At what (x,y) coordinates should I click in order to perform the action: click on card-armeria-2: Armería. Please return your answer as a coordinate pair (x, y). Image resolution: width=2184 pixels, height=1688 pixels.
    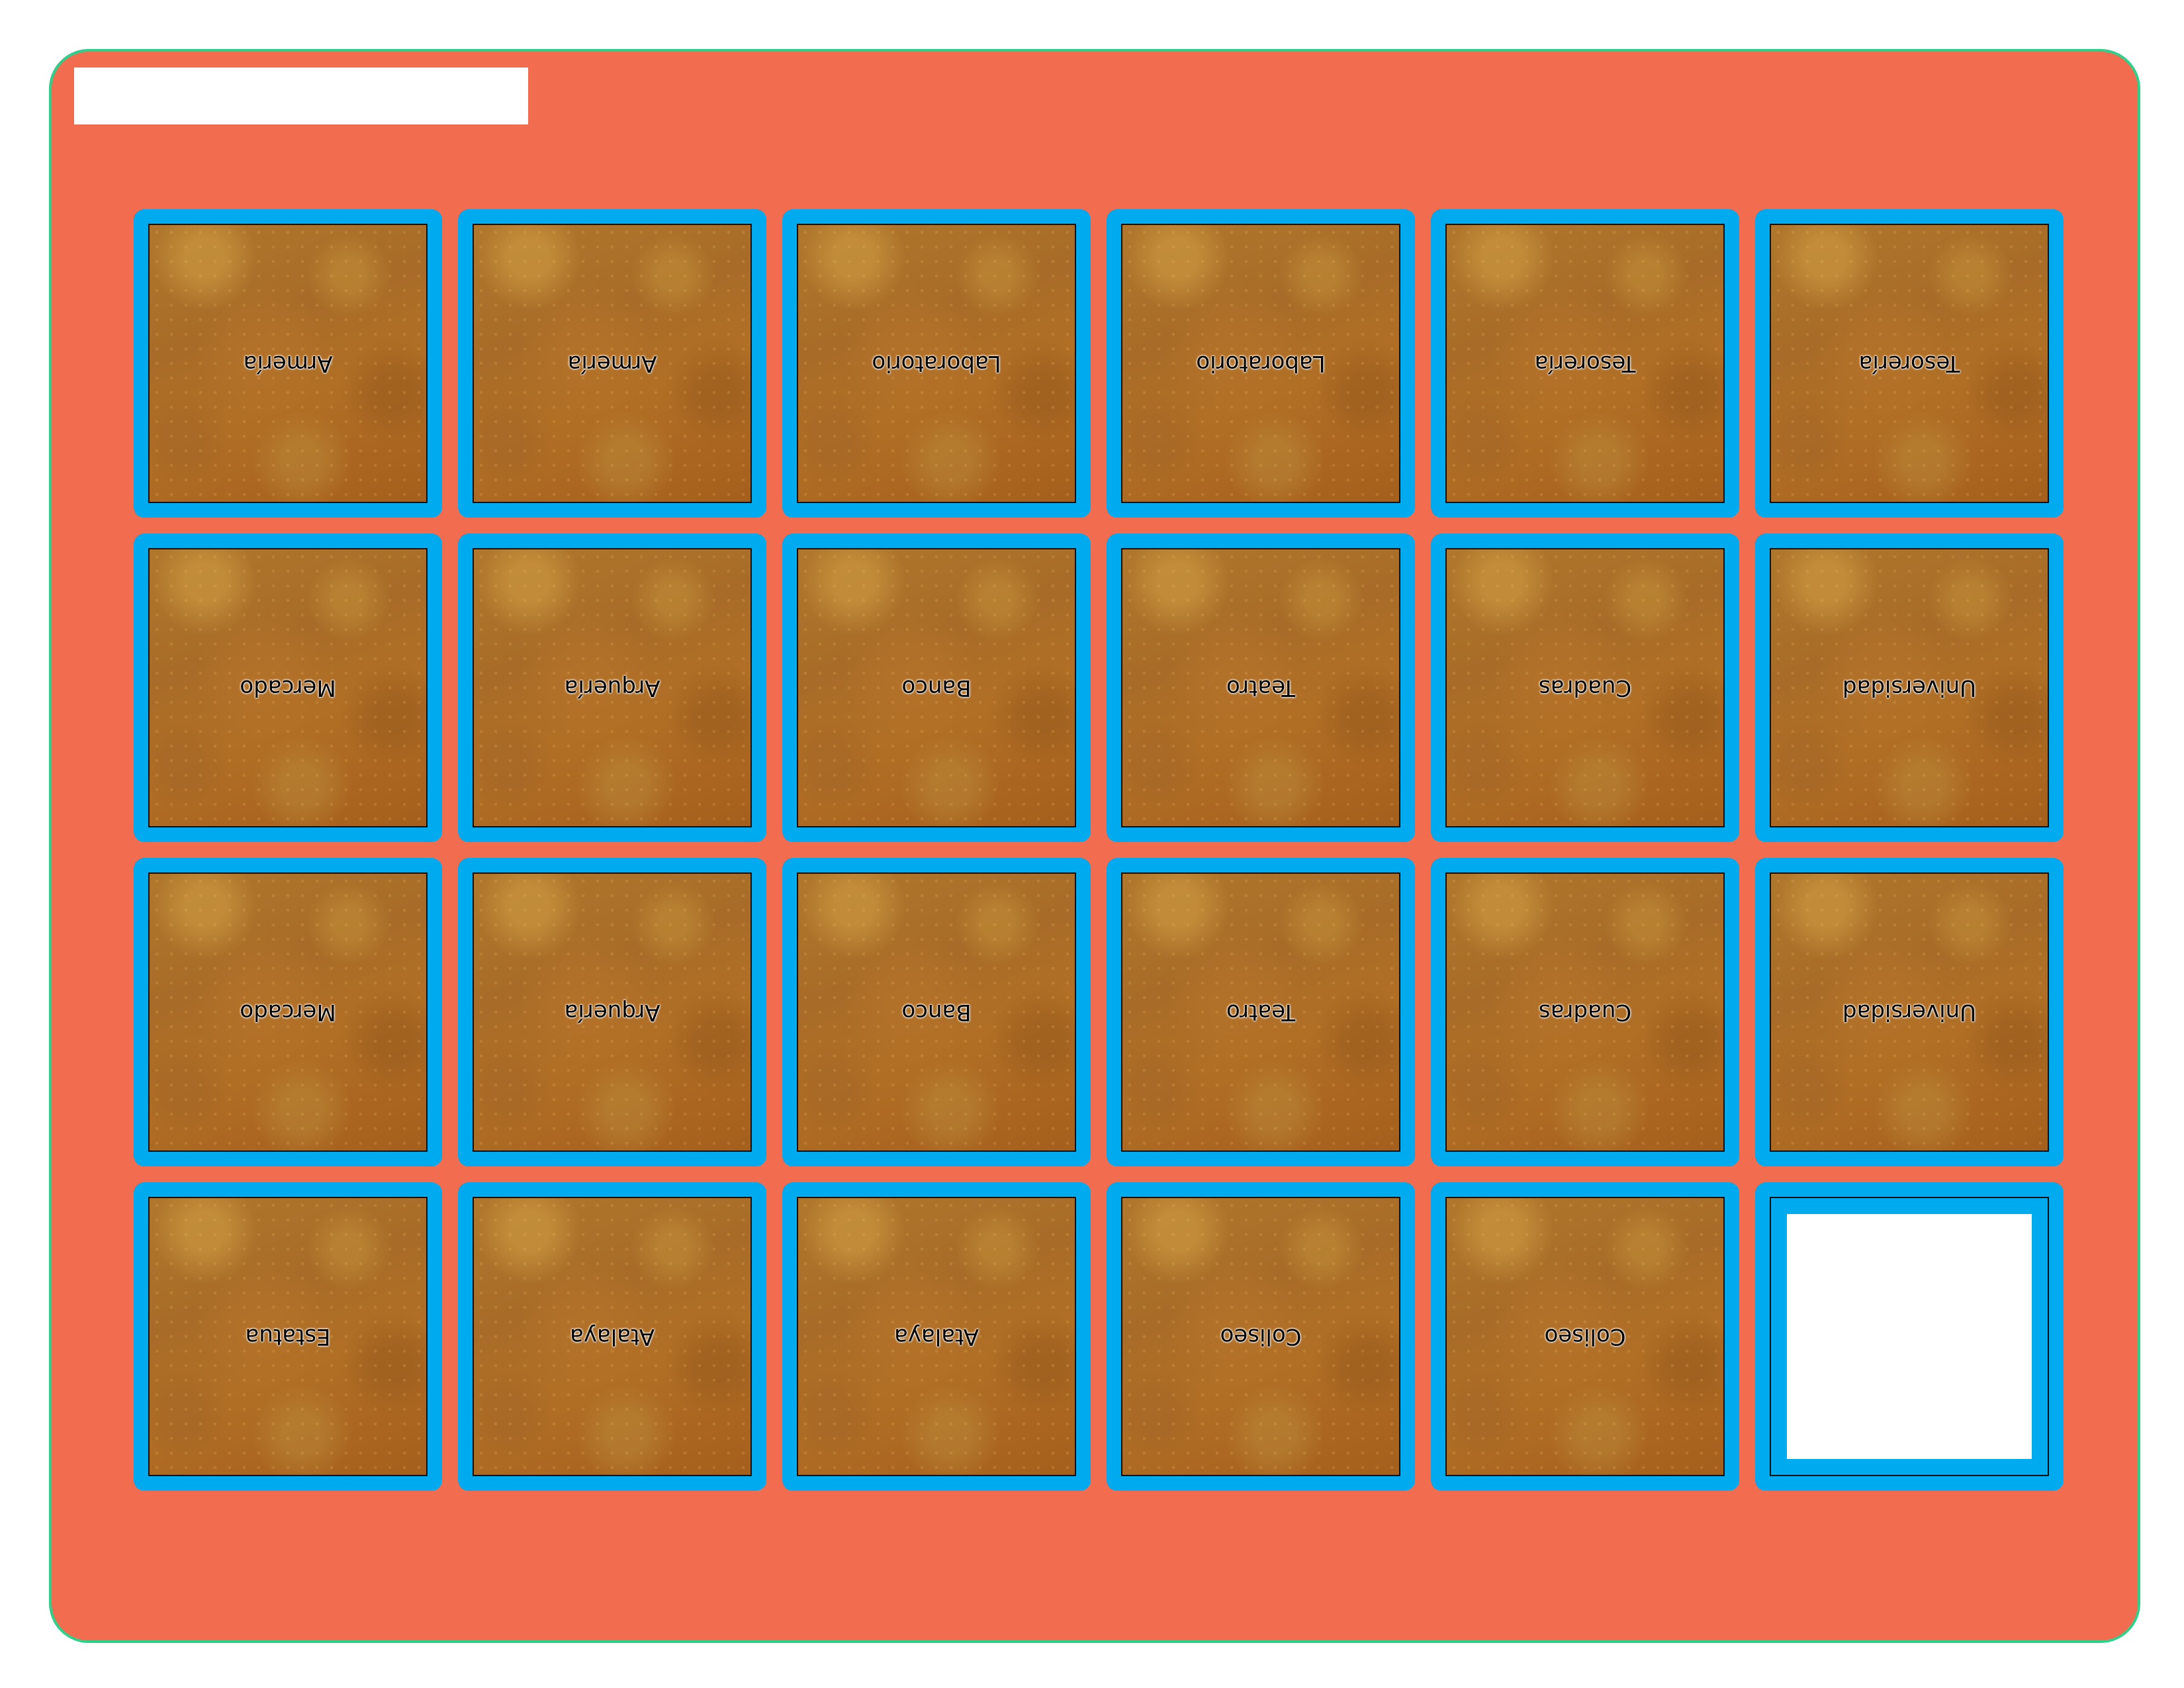
    Looking at the image, I should click on (612, 363).